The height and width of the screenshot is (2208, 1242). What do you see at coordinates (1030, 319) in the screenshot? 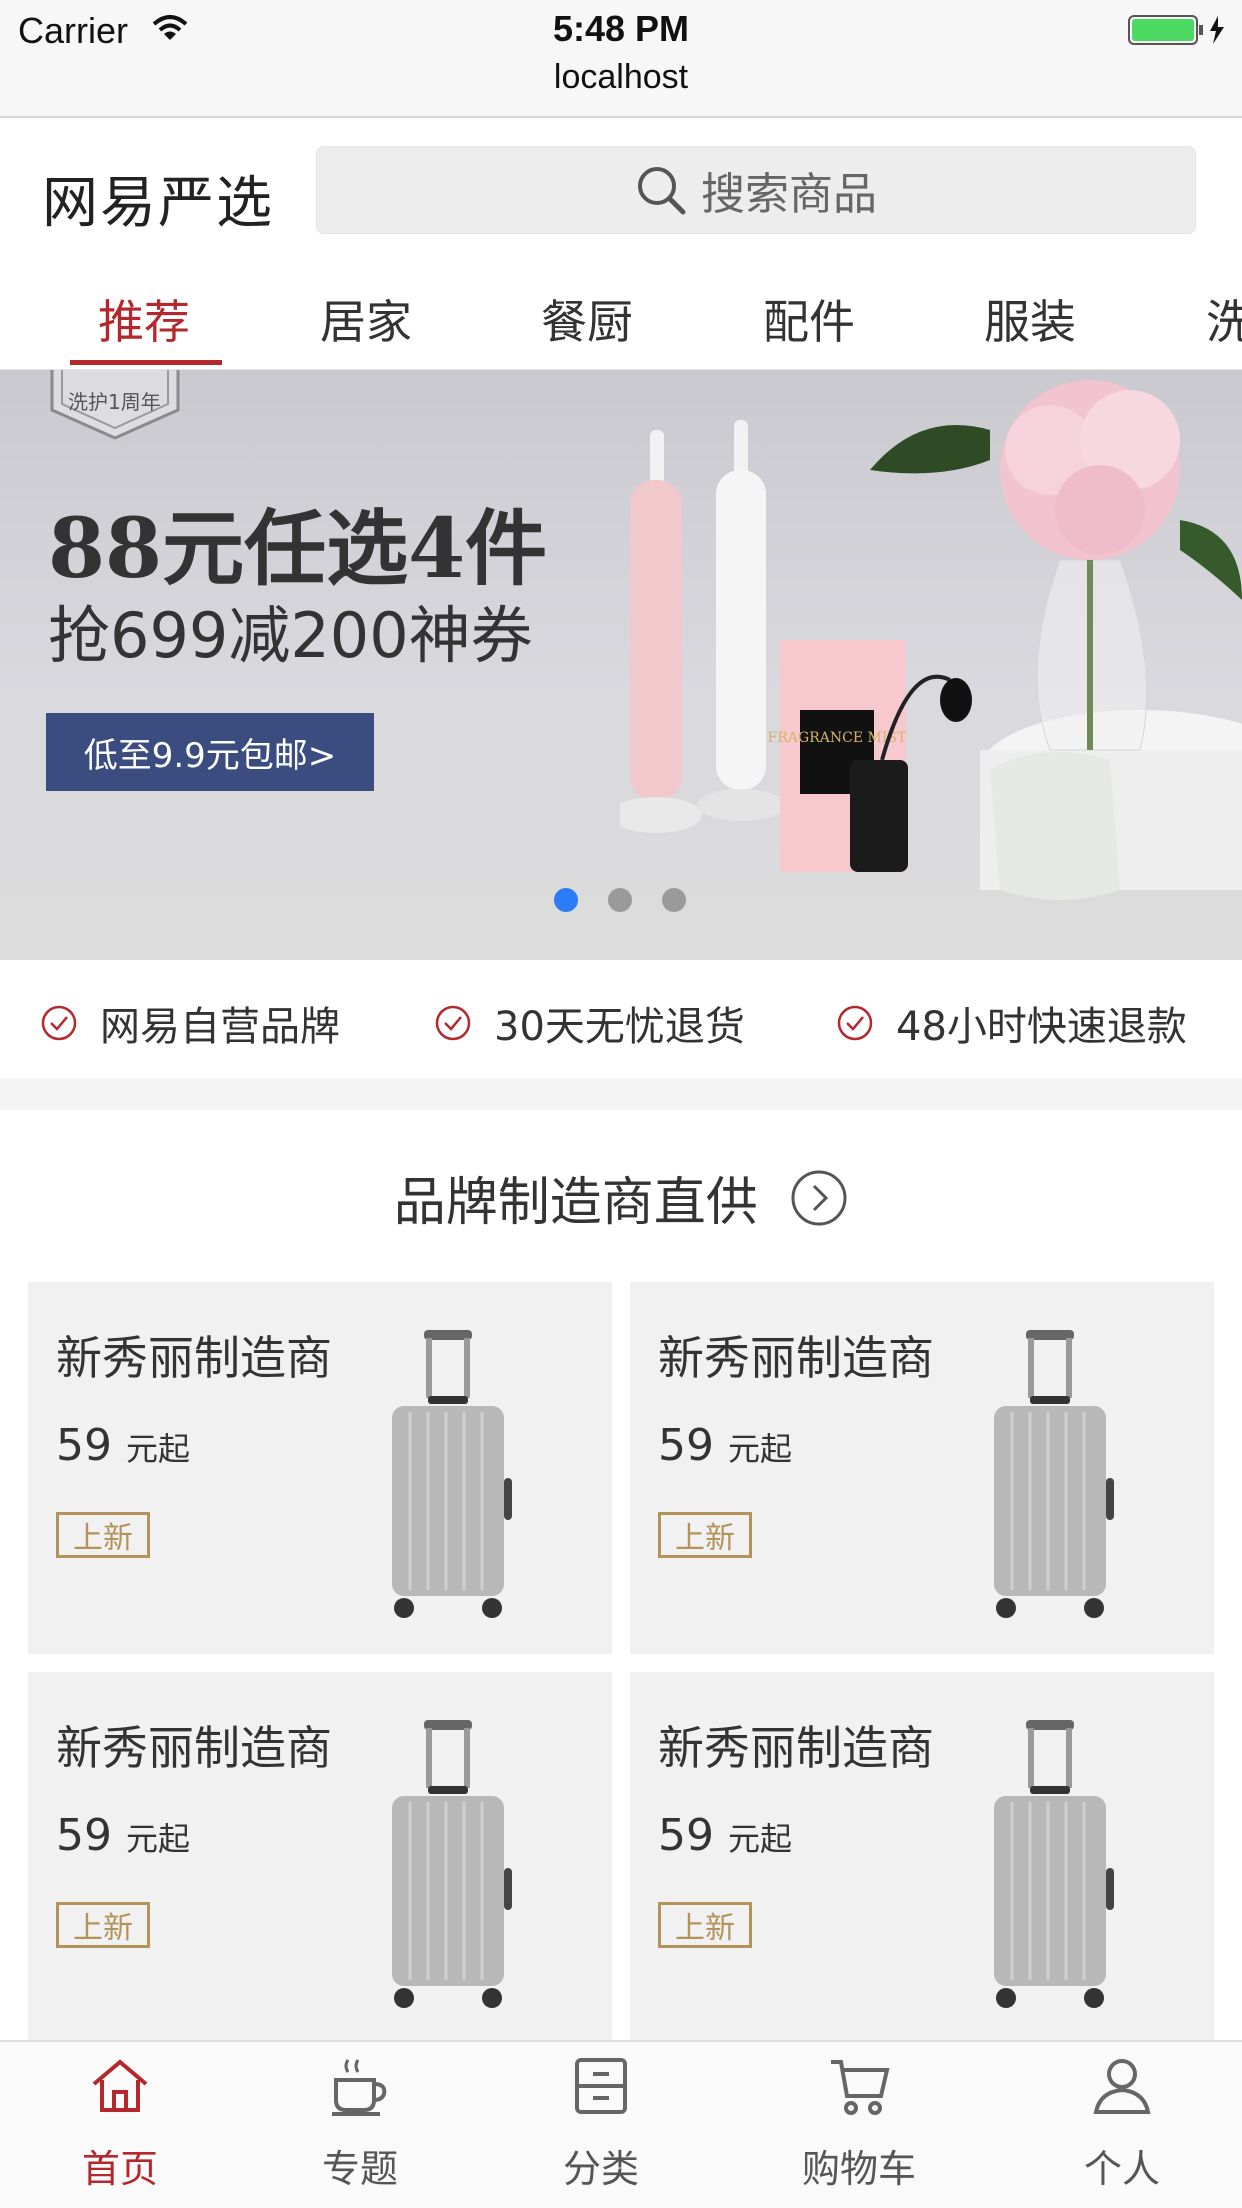
I see `tab-clothing: 服装` at bounding box center [1030, 319].